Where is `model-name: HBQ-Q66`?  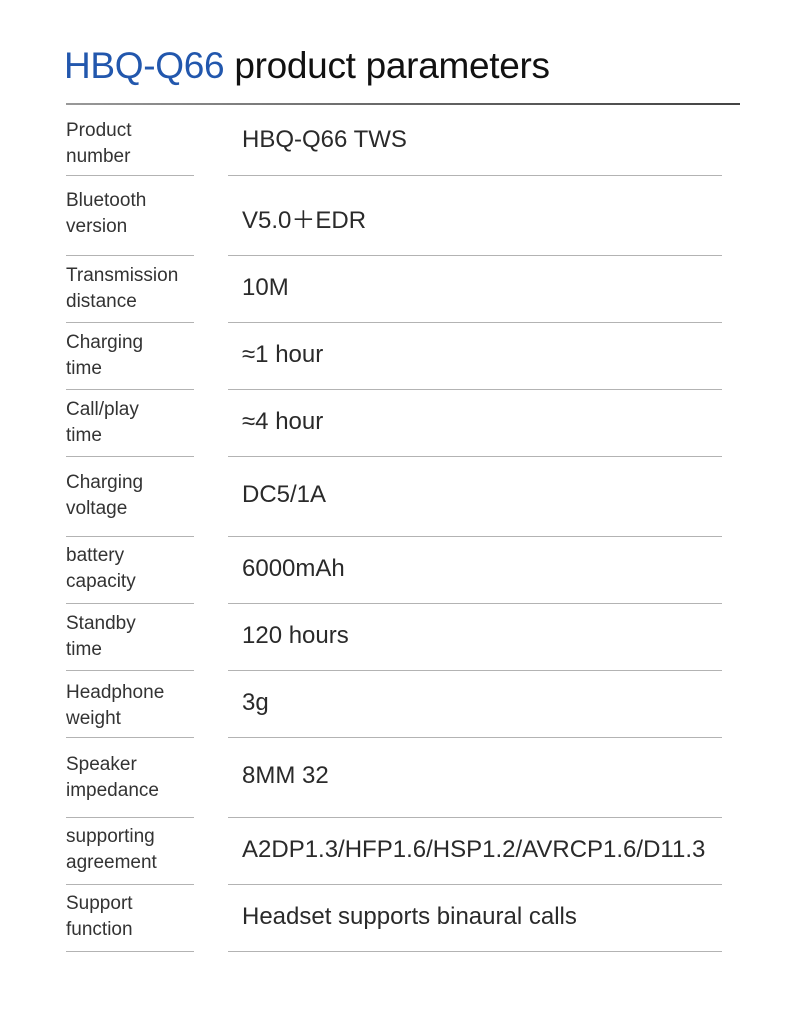 model-name: HBQ-Q66 is located at coordinates (144, 65).